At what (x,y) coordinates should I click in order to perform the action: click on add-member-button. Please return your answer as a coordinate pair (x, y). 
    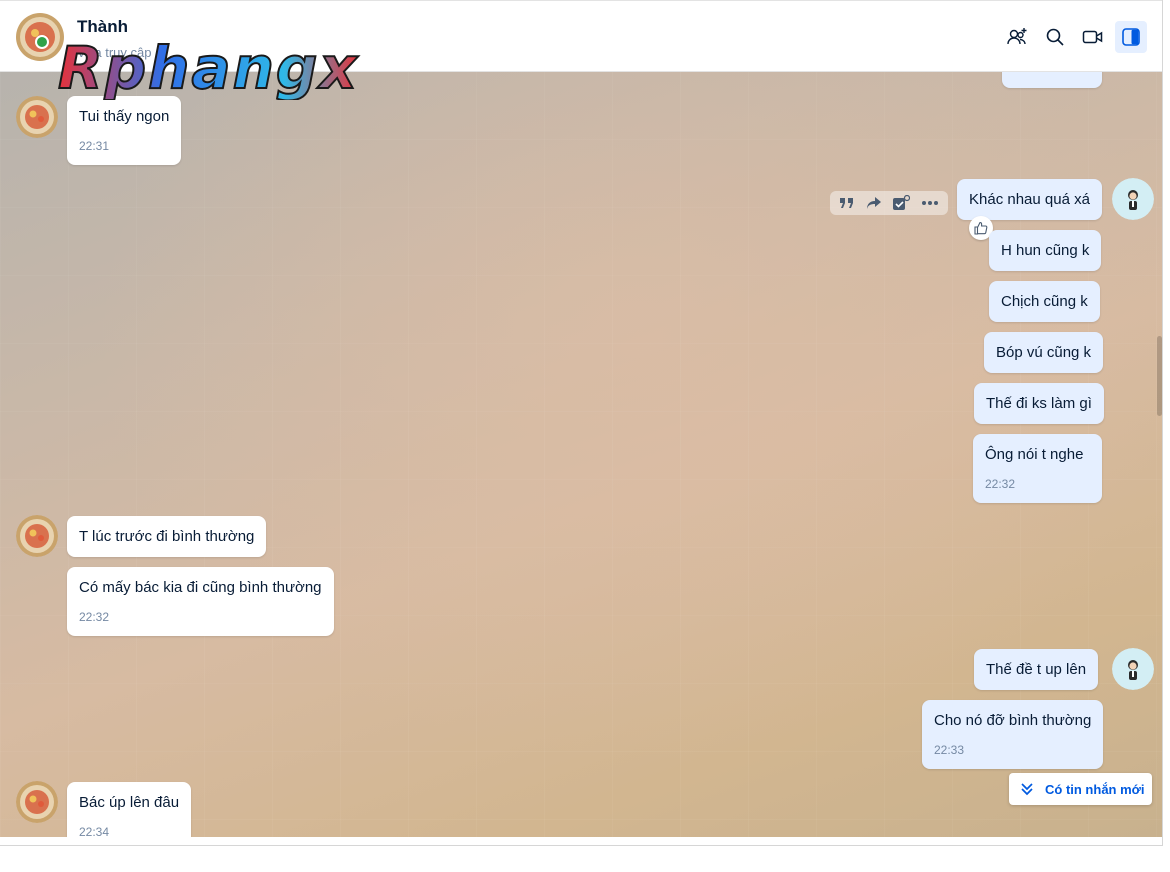
    Looking at the image, I should click on (1017, 37).